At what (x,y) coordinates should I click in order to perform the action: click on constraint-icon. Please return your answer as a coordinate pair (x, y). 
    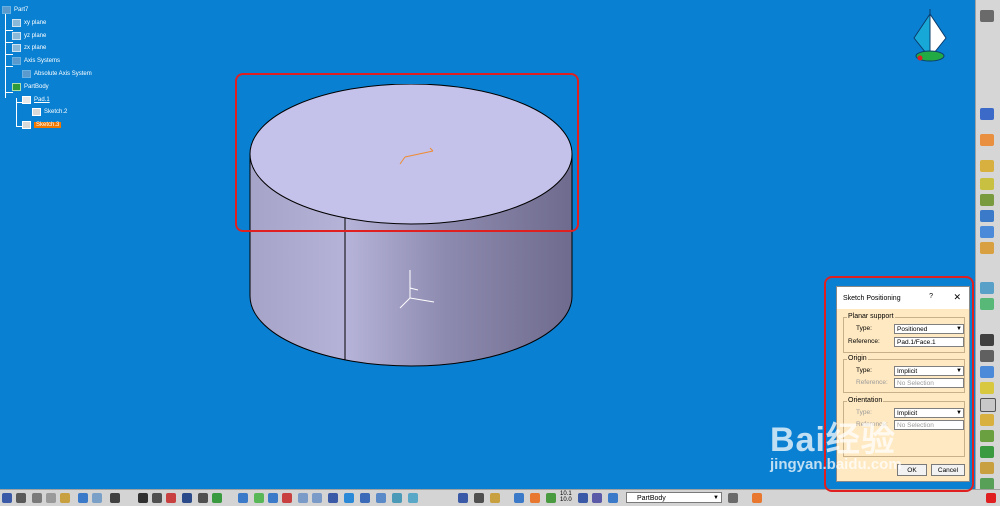
    Looking at the image, I should click on (551, 498).